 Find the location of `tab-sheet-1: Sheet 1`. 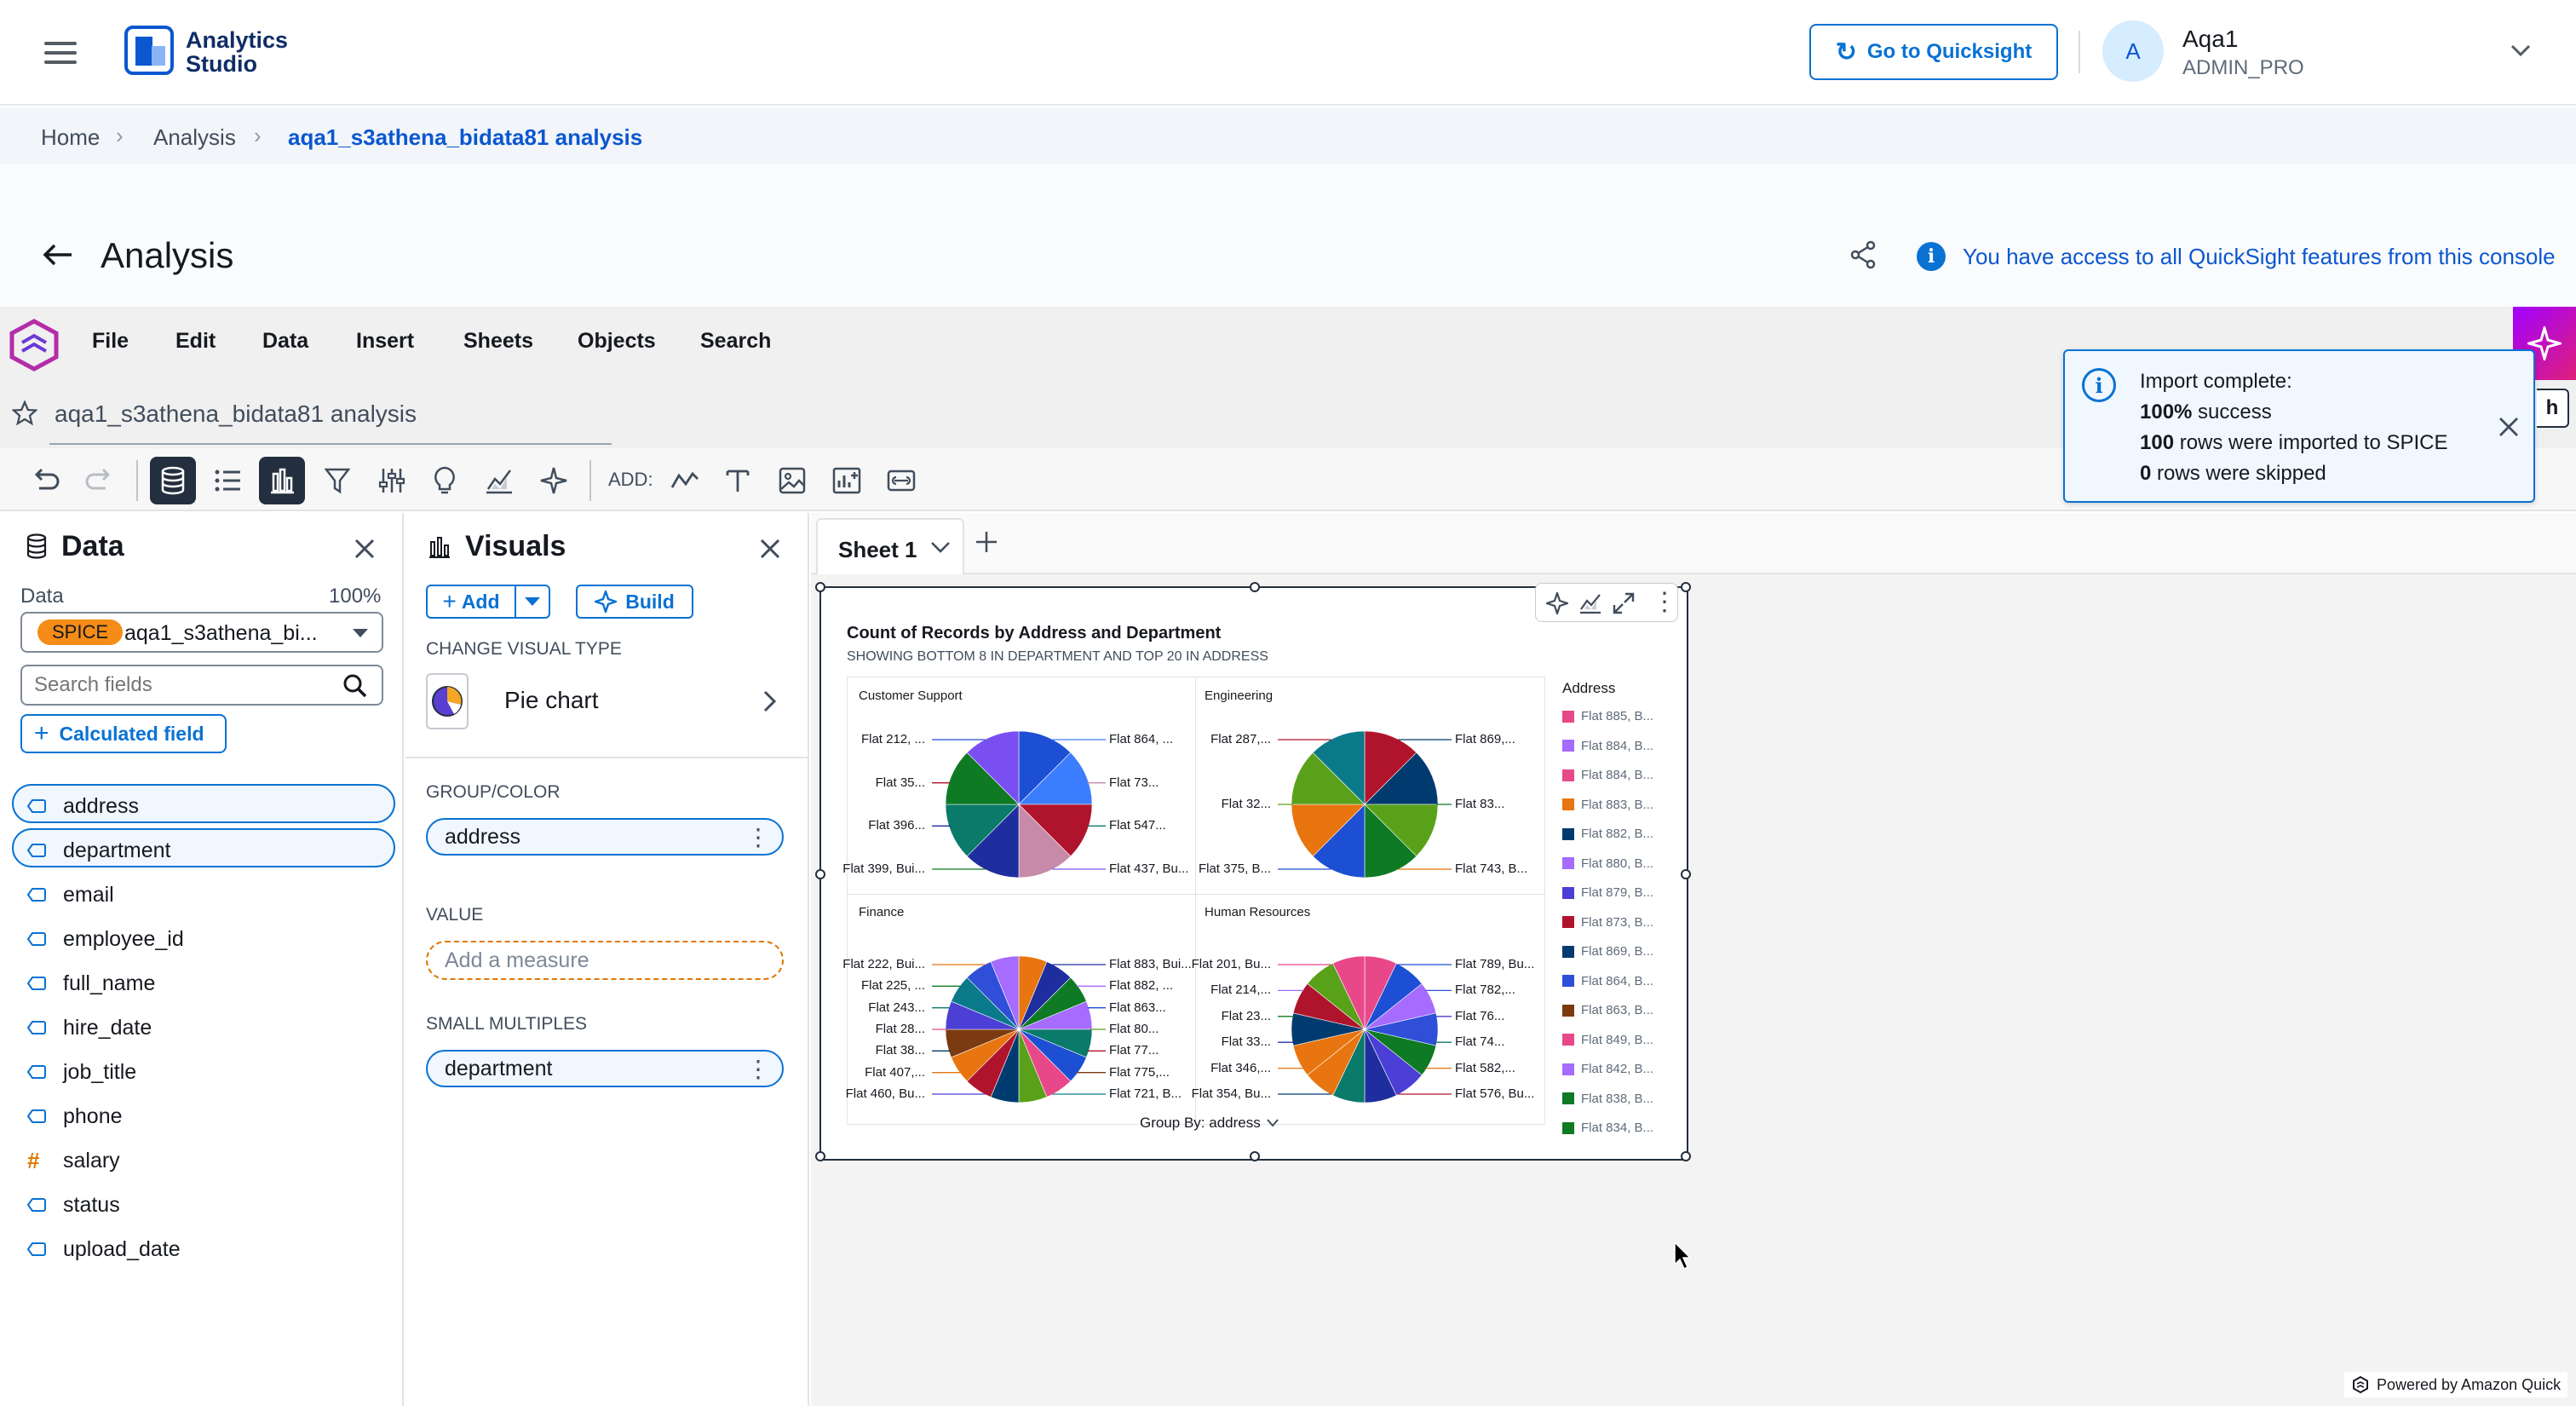

tab-sheet-1: Sheet 1 is located at coordinates (890, 546).